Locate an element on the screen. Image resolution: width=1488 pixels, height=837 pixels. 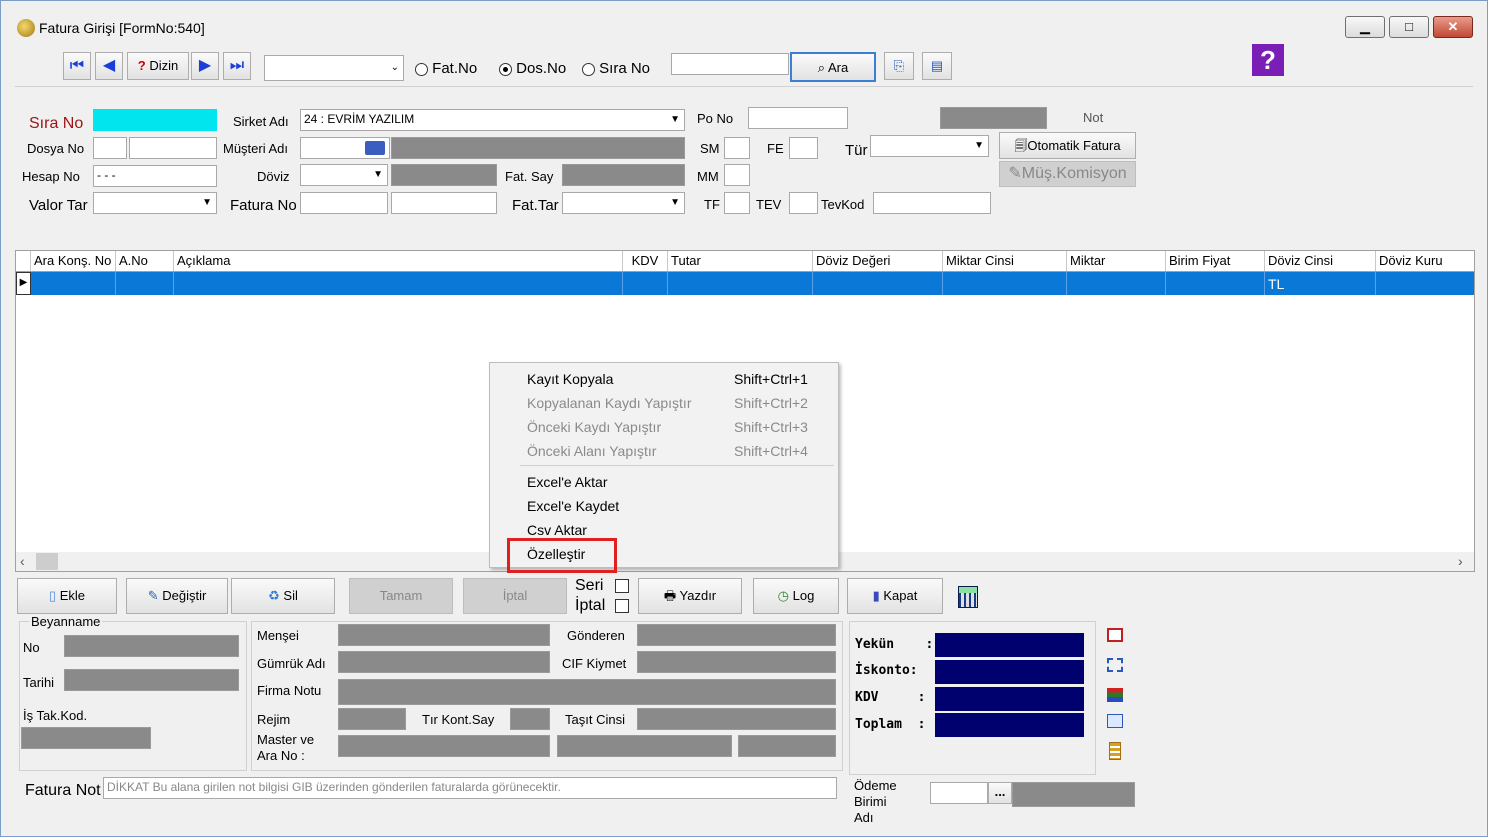
next-record-button: ▶ is located at coordinates (205, 66).